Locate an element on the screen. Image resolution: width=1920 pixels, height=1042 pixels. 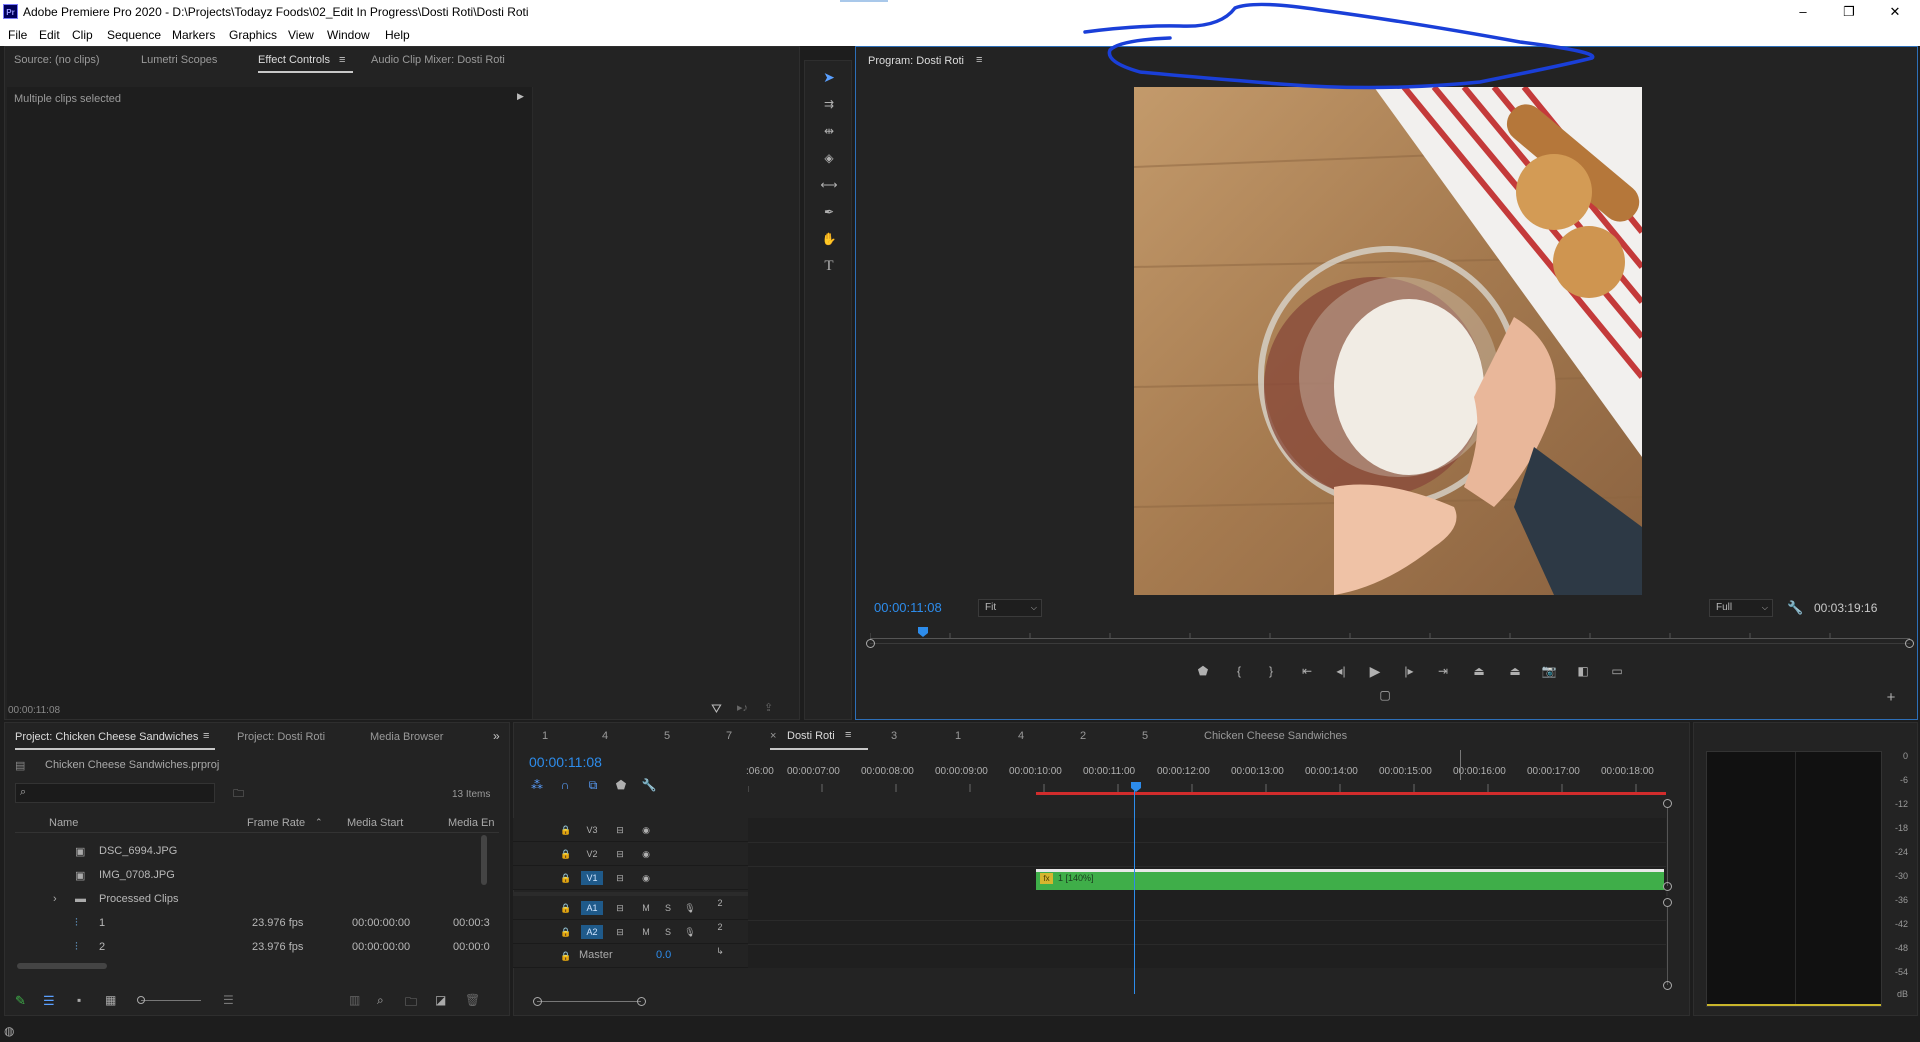
program-menu-icon: ≡ is located at coordinates (979, 60).